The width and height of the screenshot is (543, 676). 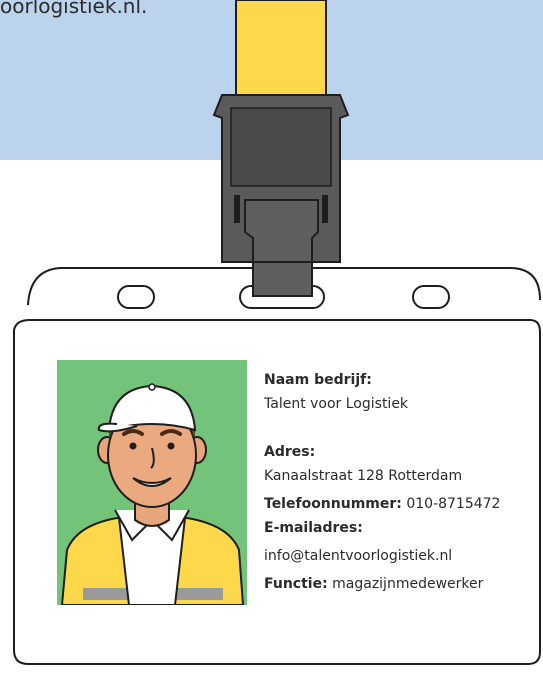 I want to click on phone-value: 010-8715472, so click(x=453, y=504).